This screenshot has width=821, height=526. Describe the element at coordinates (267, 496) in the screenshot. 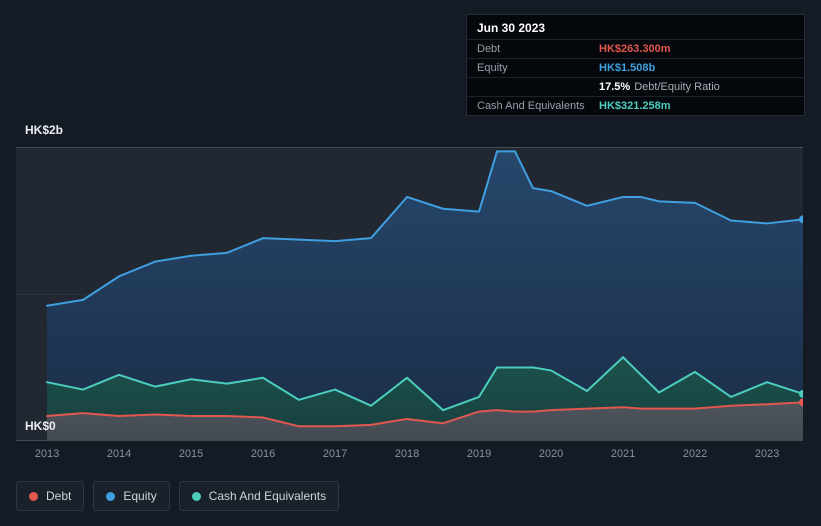

I see `legend-label-cash: Cash And Equivalents` at that location.